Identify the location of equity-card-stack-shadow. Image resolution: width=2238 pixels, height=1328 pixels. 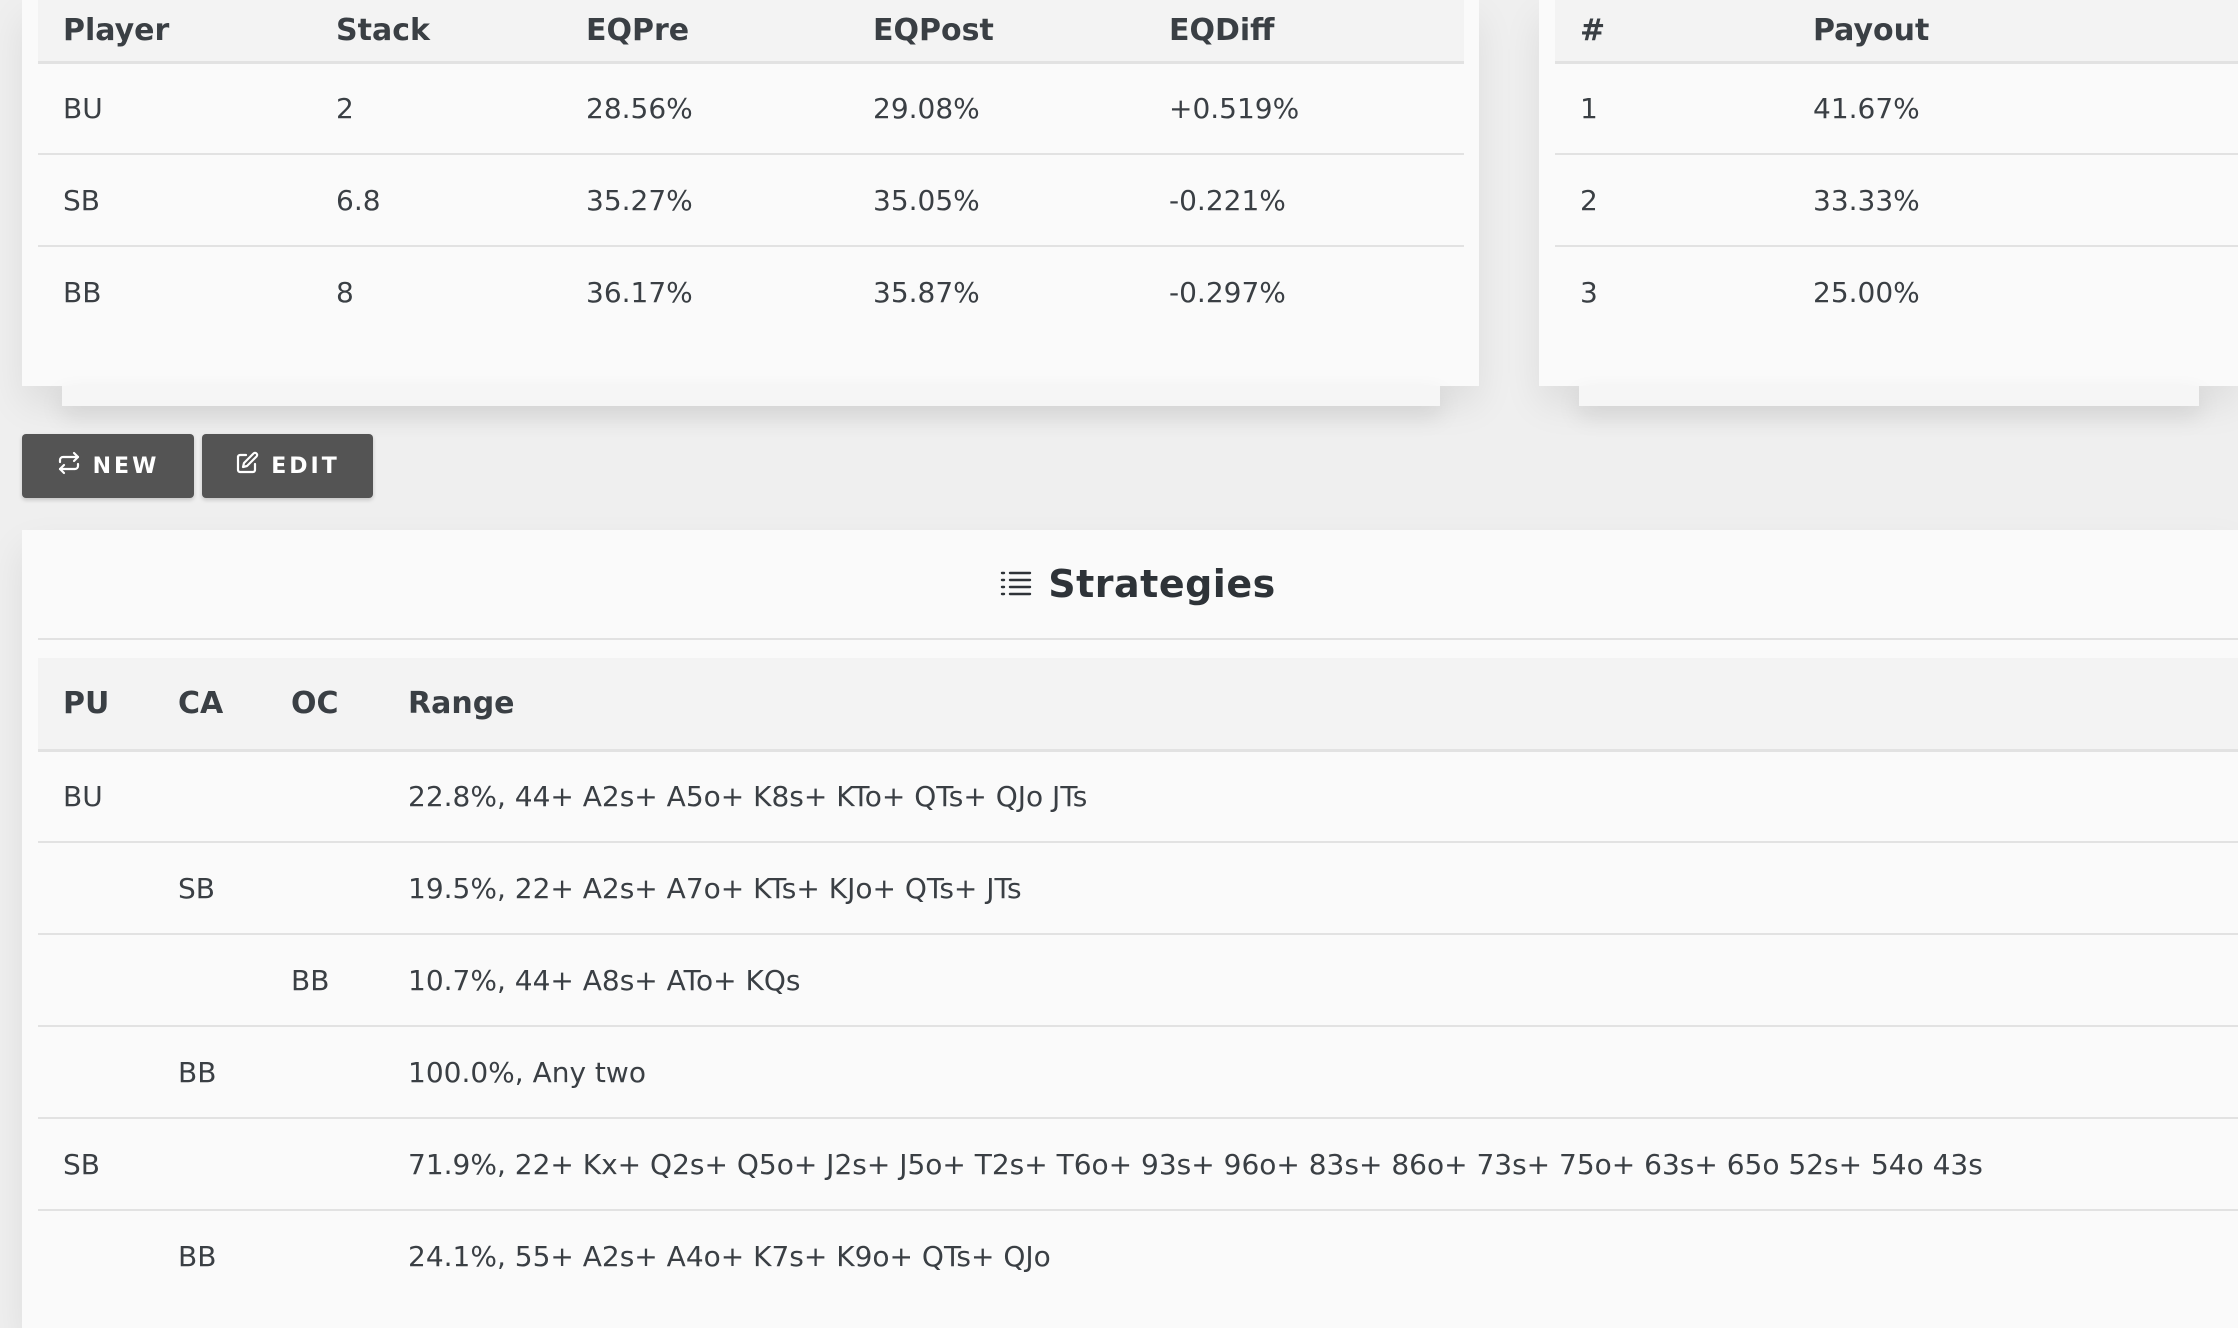
(751, 396).